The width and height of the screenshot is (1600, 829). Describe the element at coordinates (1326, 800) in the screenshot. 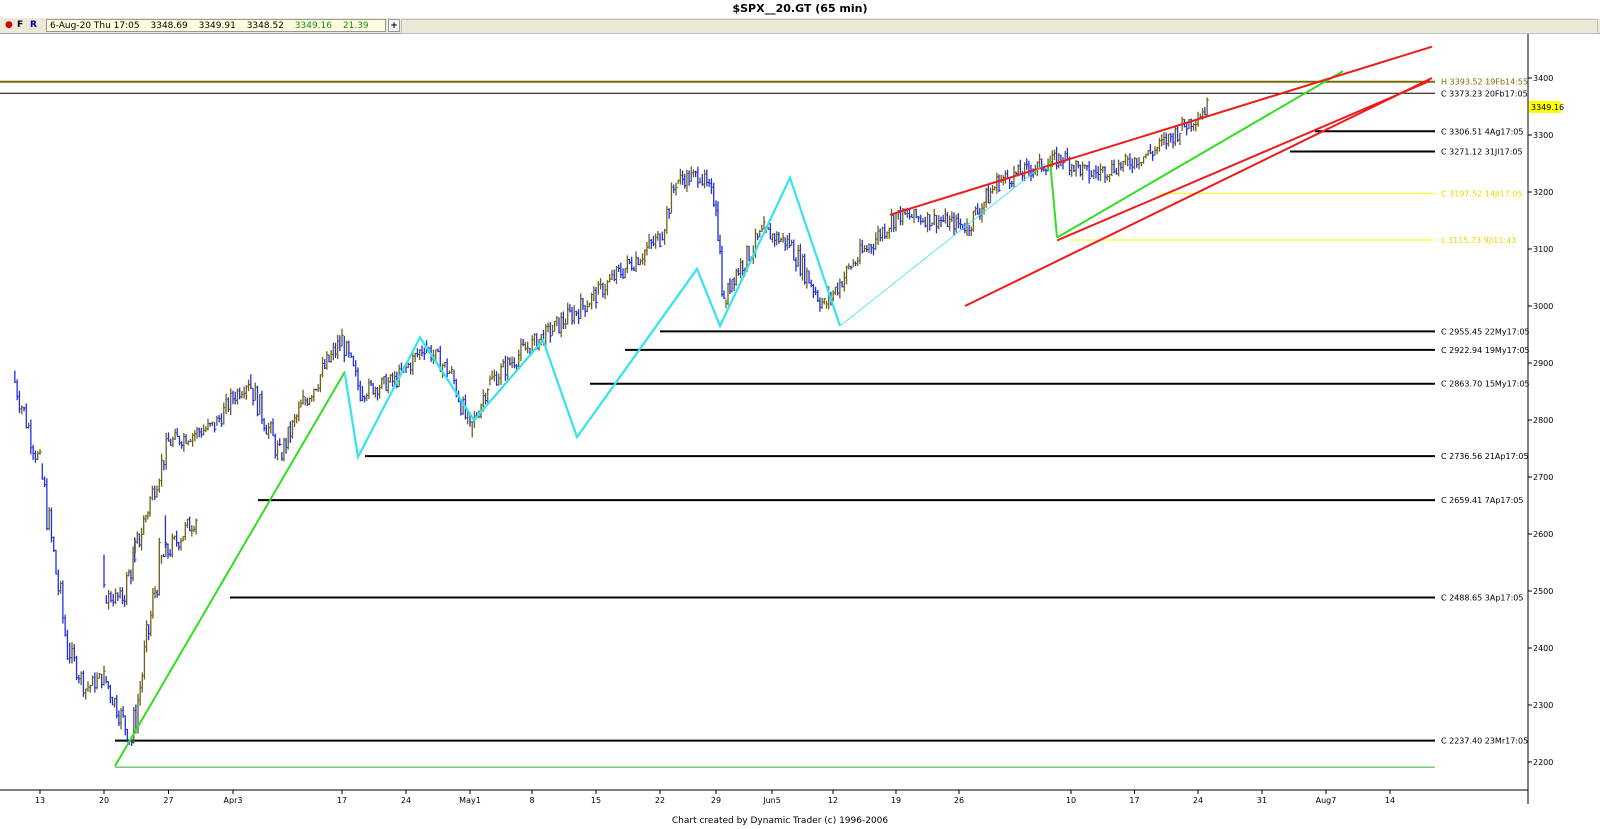

I see `x-tick-label: Aug7` at that location.